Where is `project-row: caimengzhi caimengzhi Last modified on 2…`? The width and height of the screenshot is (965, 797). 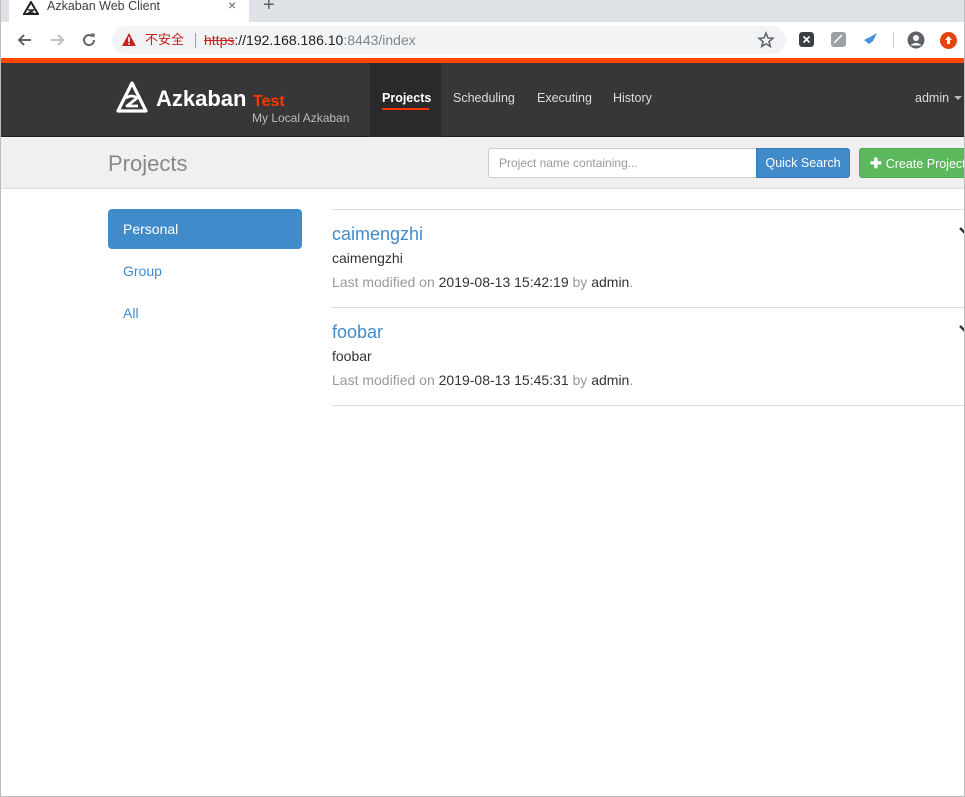
project-row: caimengzhi caimengzhi Last modified on 2… is located at coordinates (648, 259).